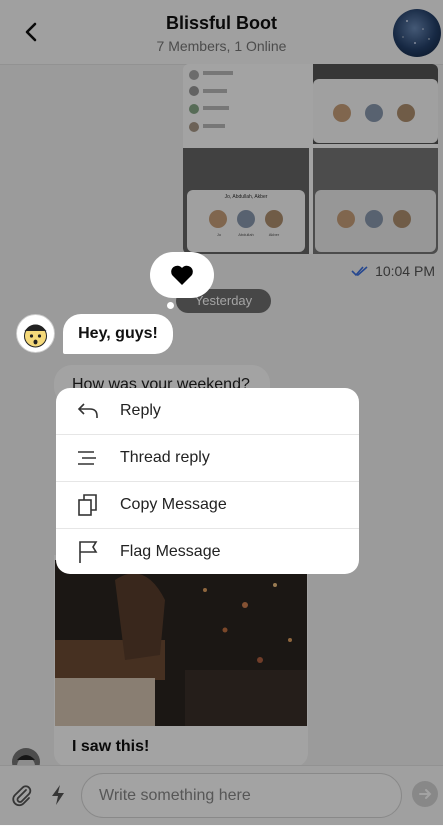  I want to click on flag-icon, so click(88, 552).